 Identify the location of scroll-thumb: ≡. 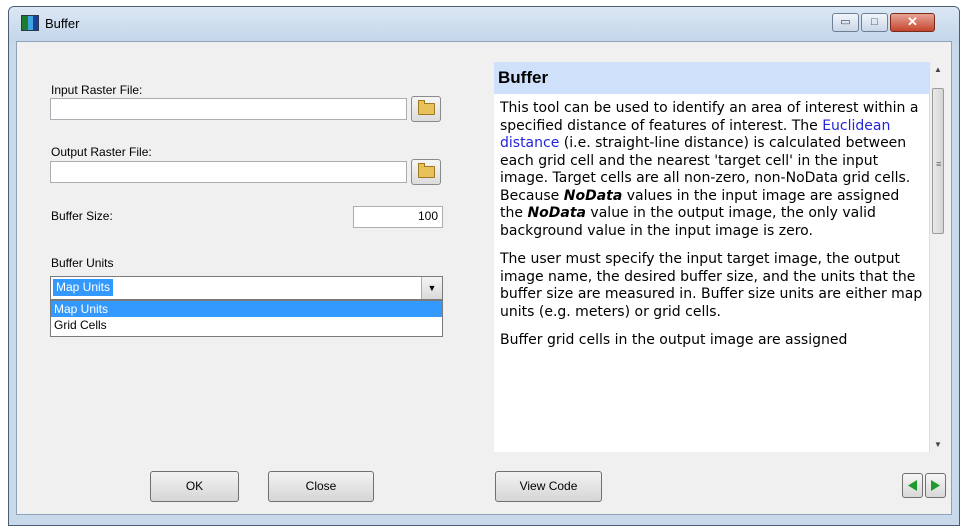
(938, 161).